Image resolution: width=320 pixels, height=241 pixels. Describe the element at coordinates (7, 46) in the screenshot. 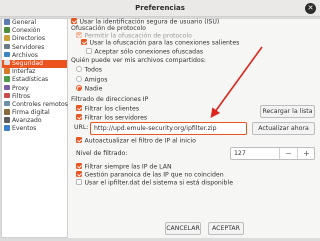

I see `servers-icon` at that location.